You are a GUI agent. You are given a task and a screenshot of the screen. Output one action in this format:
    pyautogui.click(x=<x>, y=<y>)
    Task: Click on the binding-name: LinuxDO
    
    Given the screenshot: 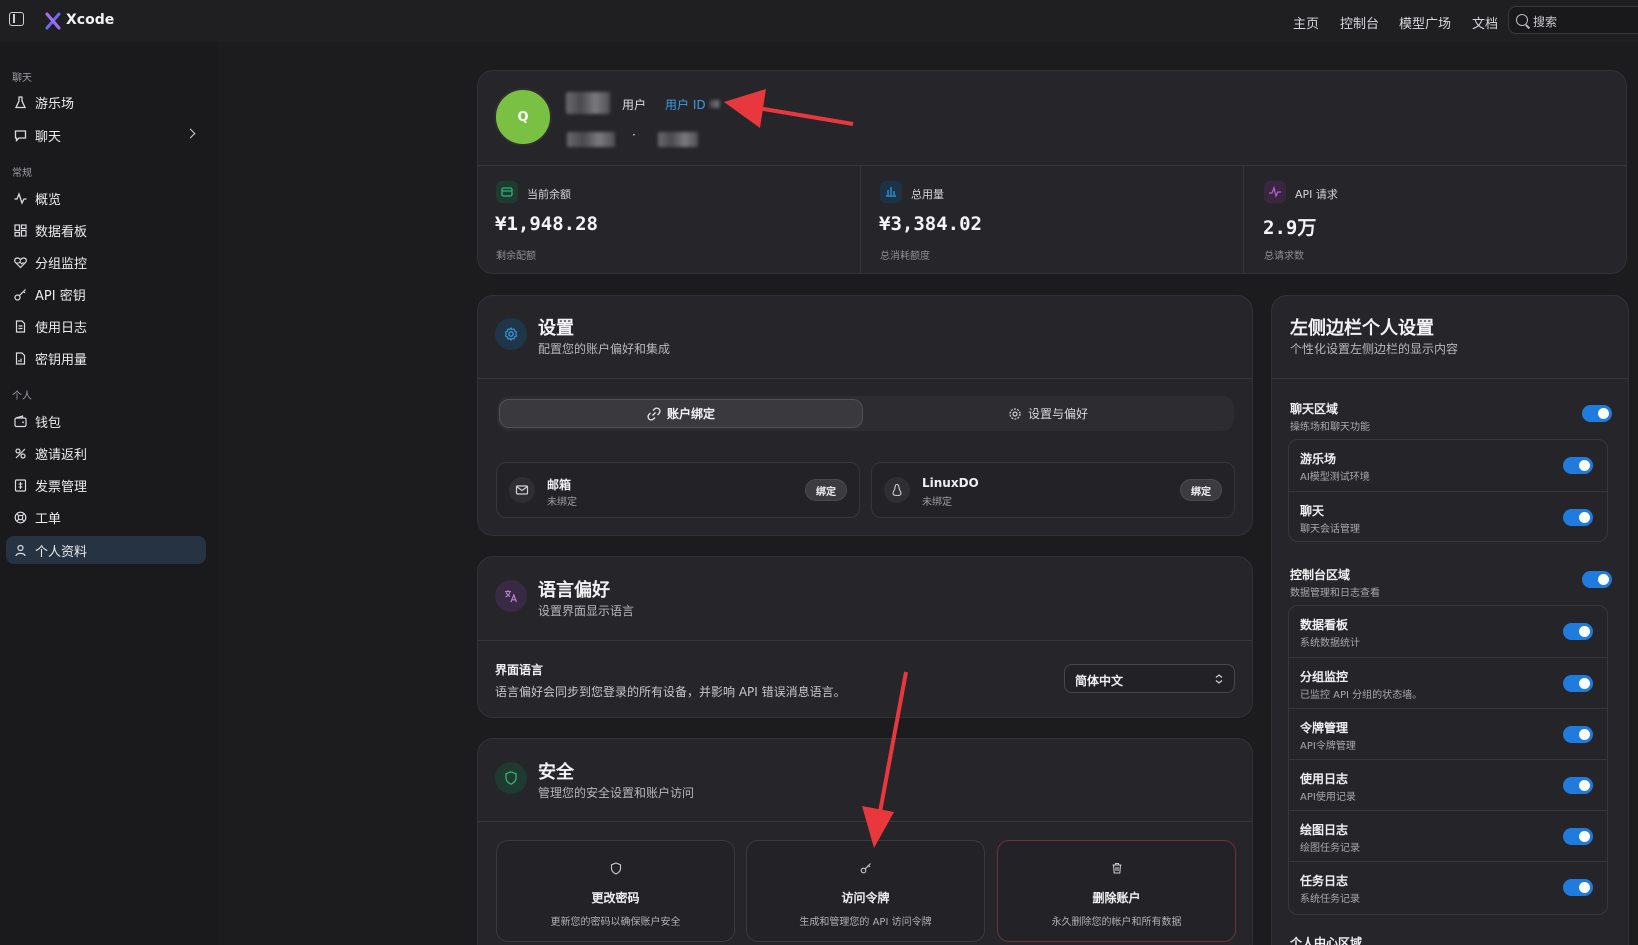 What is the action you would take?
    pyautogui.click(x=950, y=483)
    